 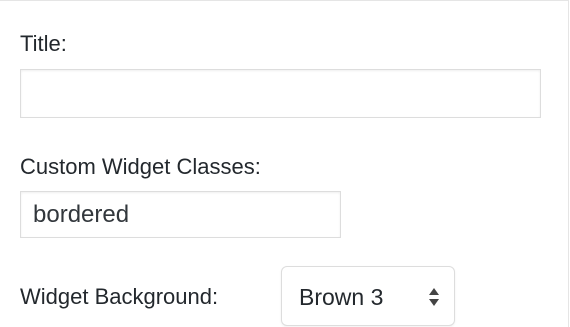 I want to click on widget-background-selected-value: Brown 3, so click(x=341, y=297).